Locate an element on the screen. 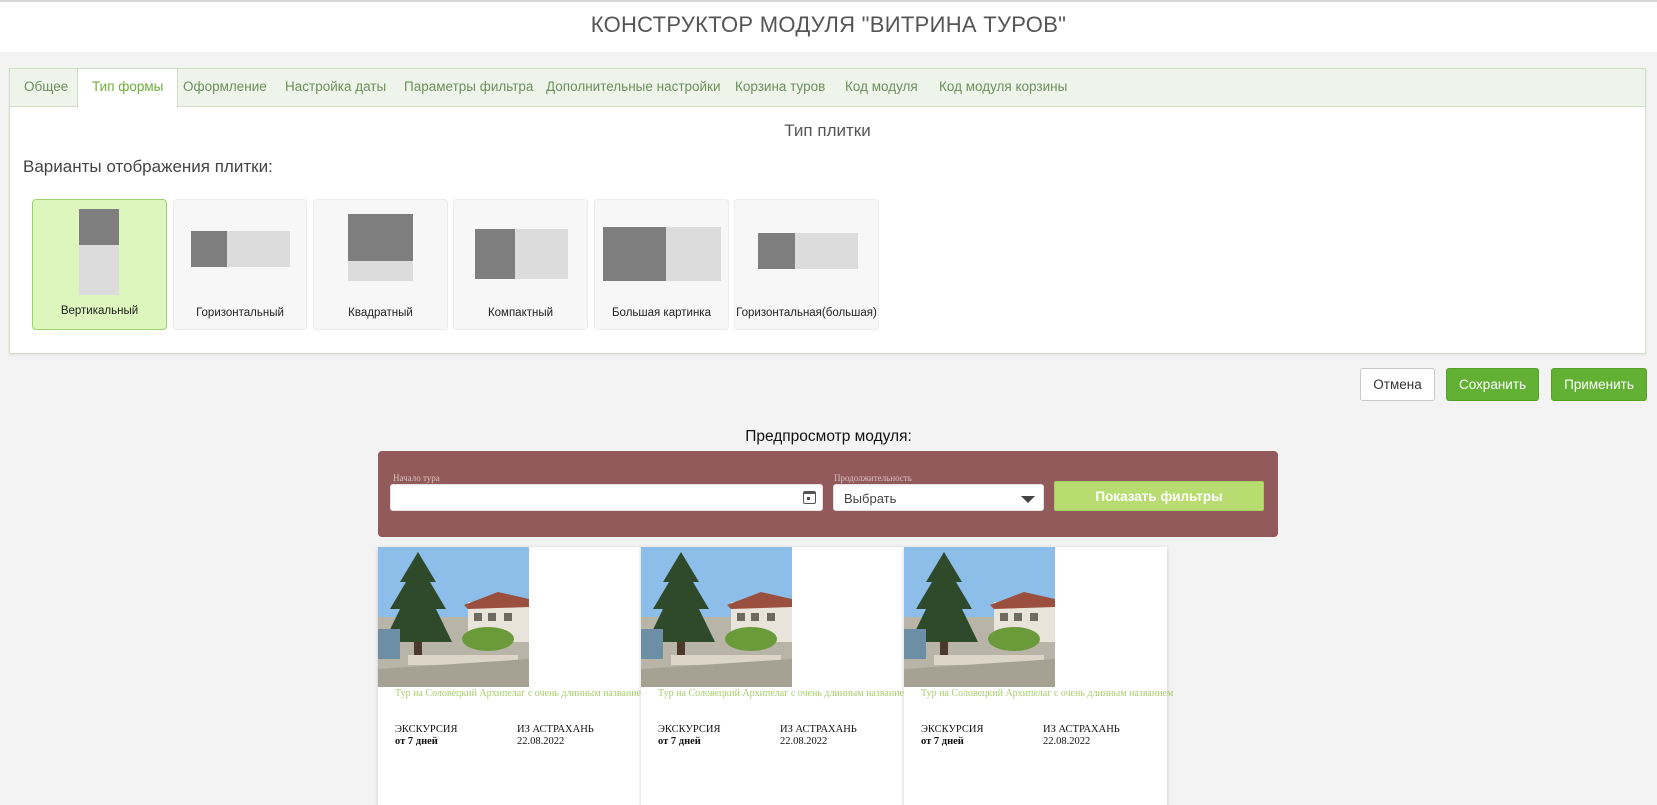  duration-select: Выбрать is located at coordinates (938, 497).